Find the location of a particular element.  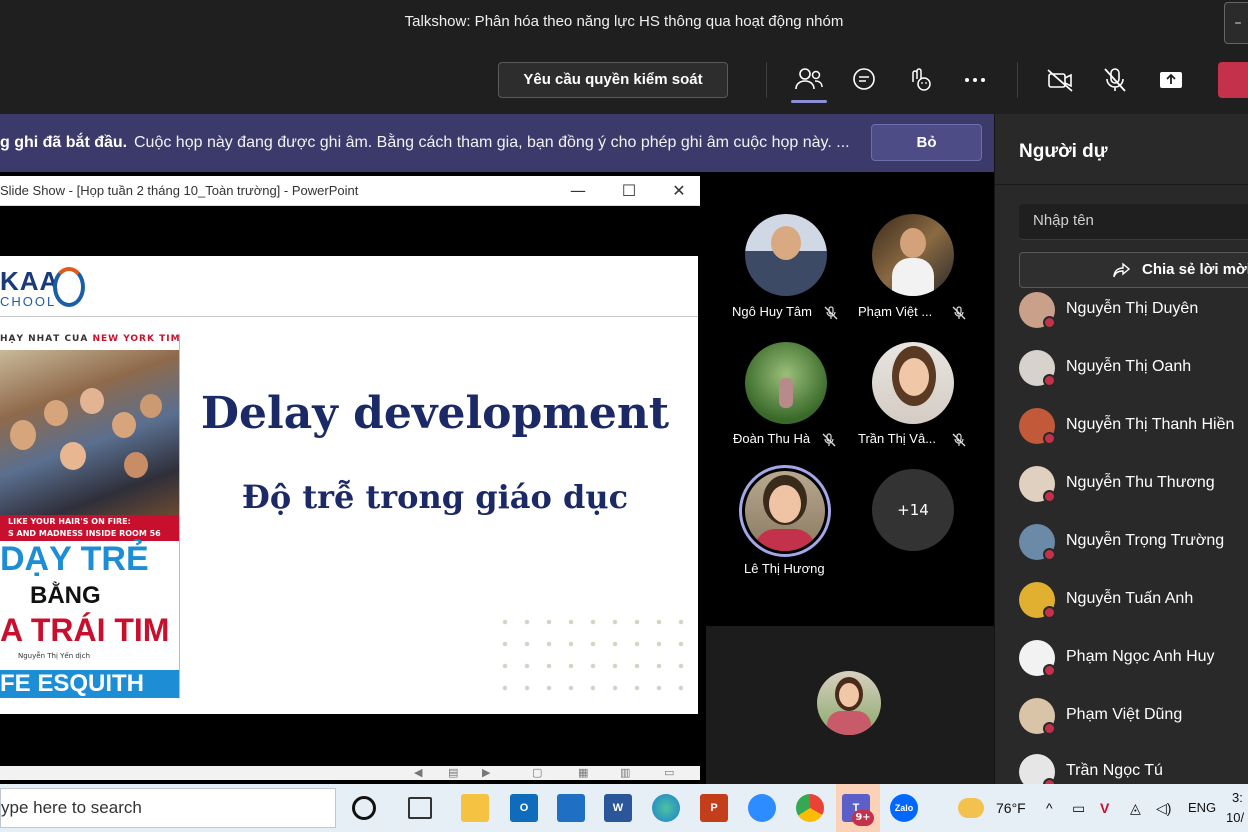

book-title-line2: BẰNG is located at coordinates (65, 595).